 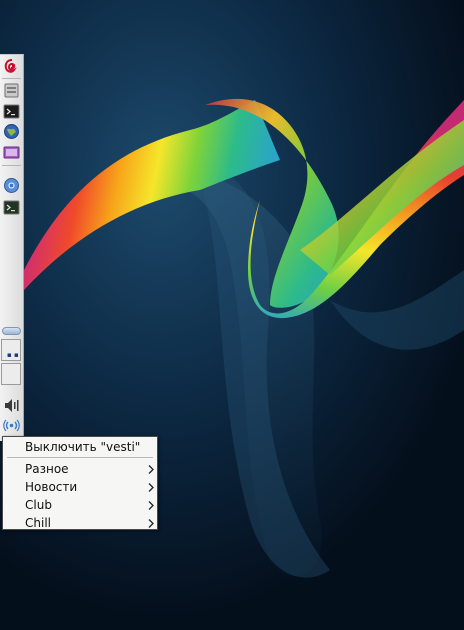 I want to click on menu-item-label: Новости, so click(x=51, y=487).